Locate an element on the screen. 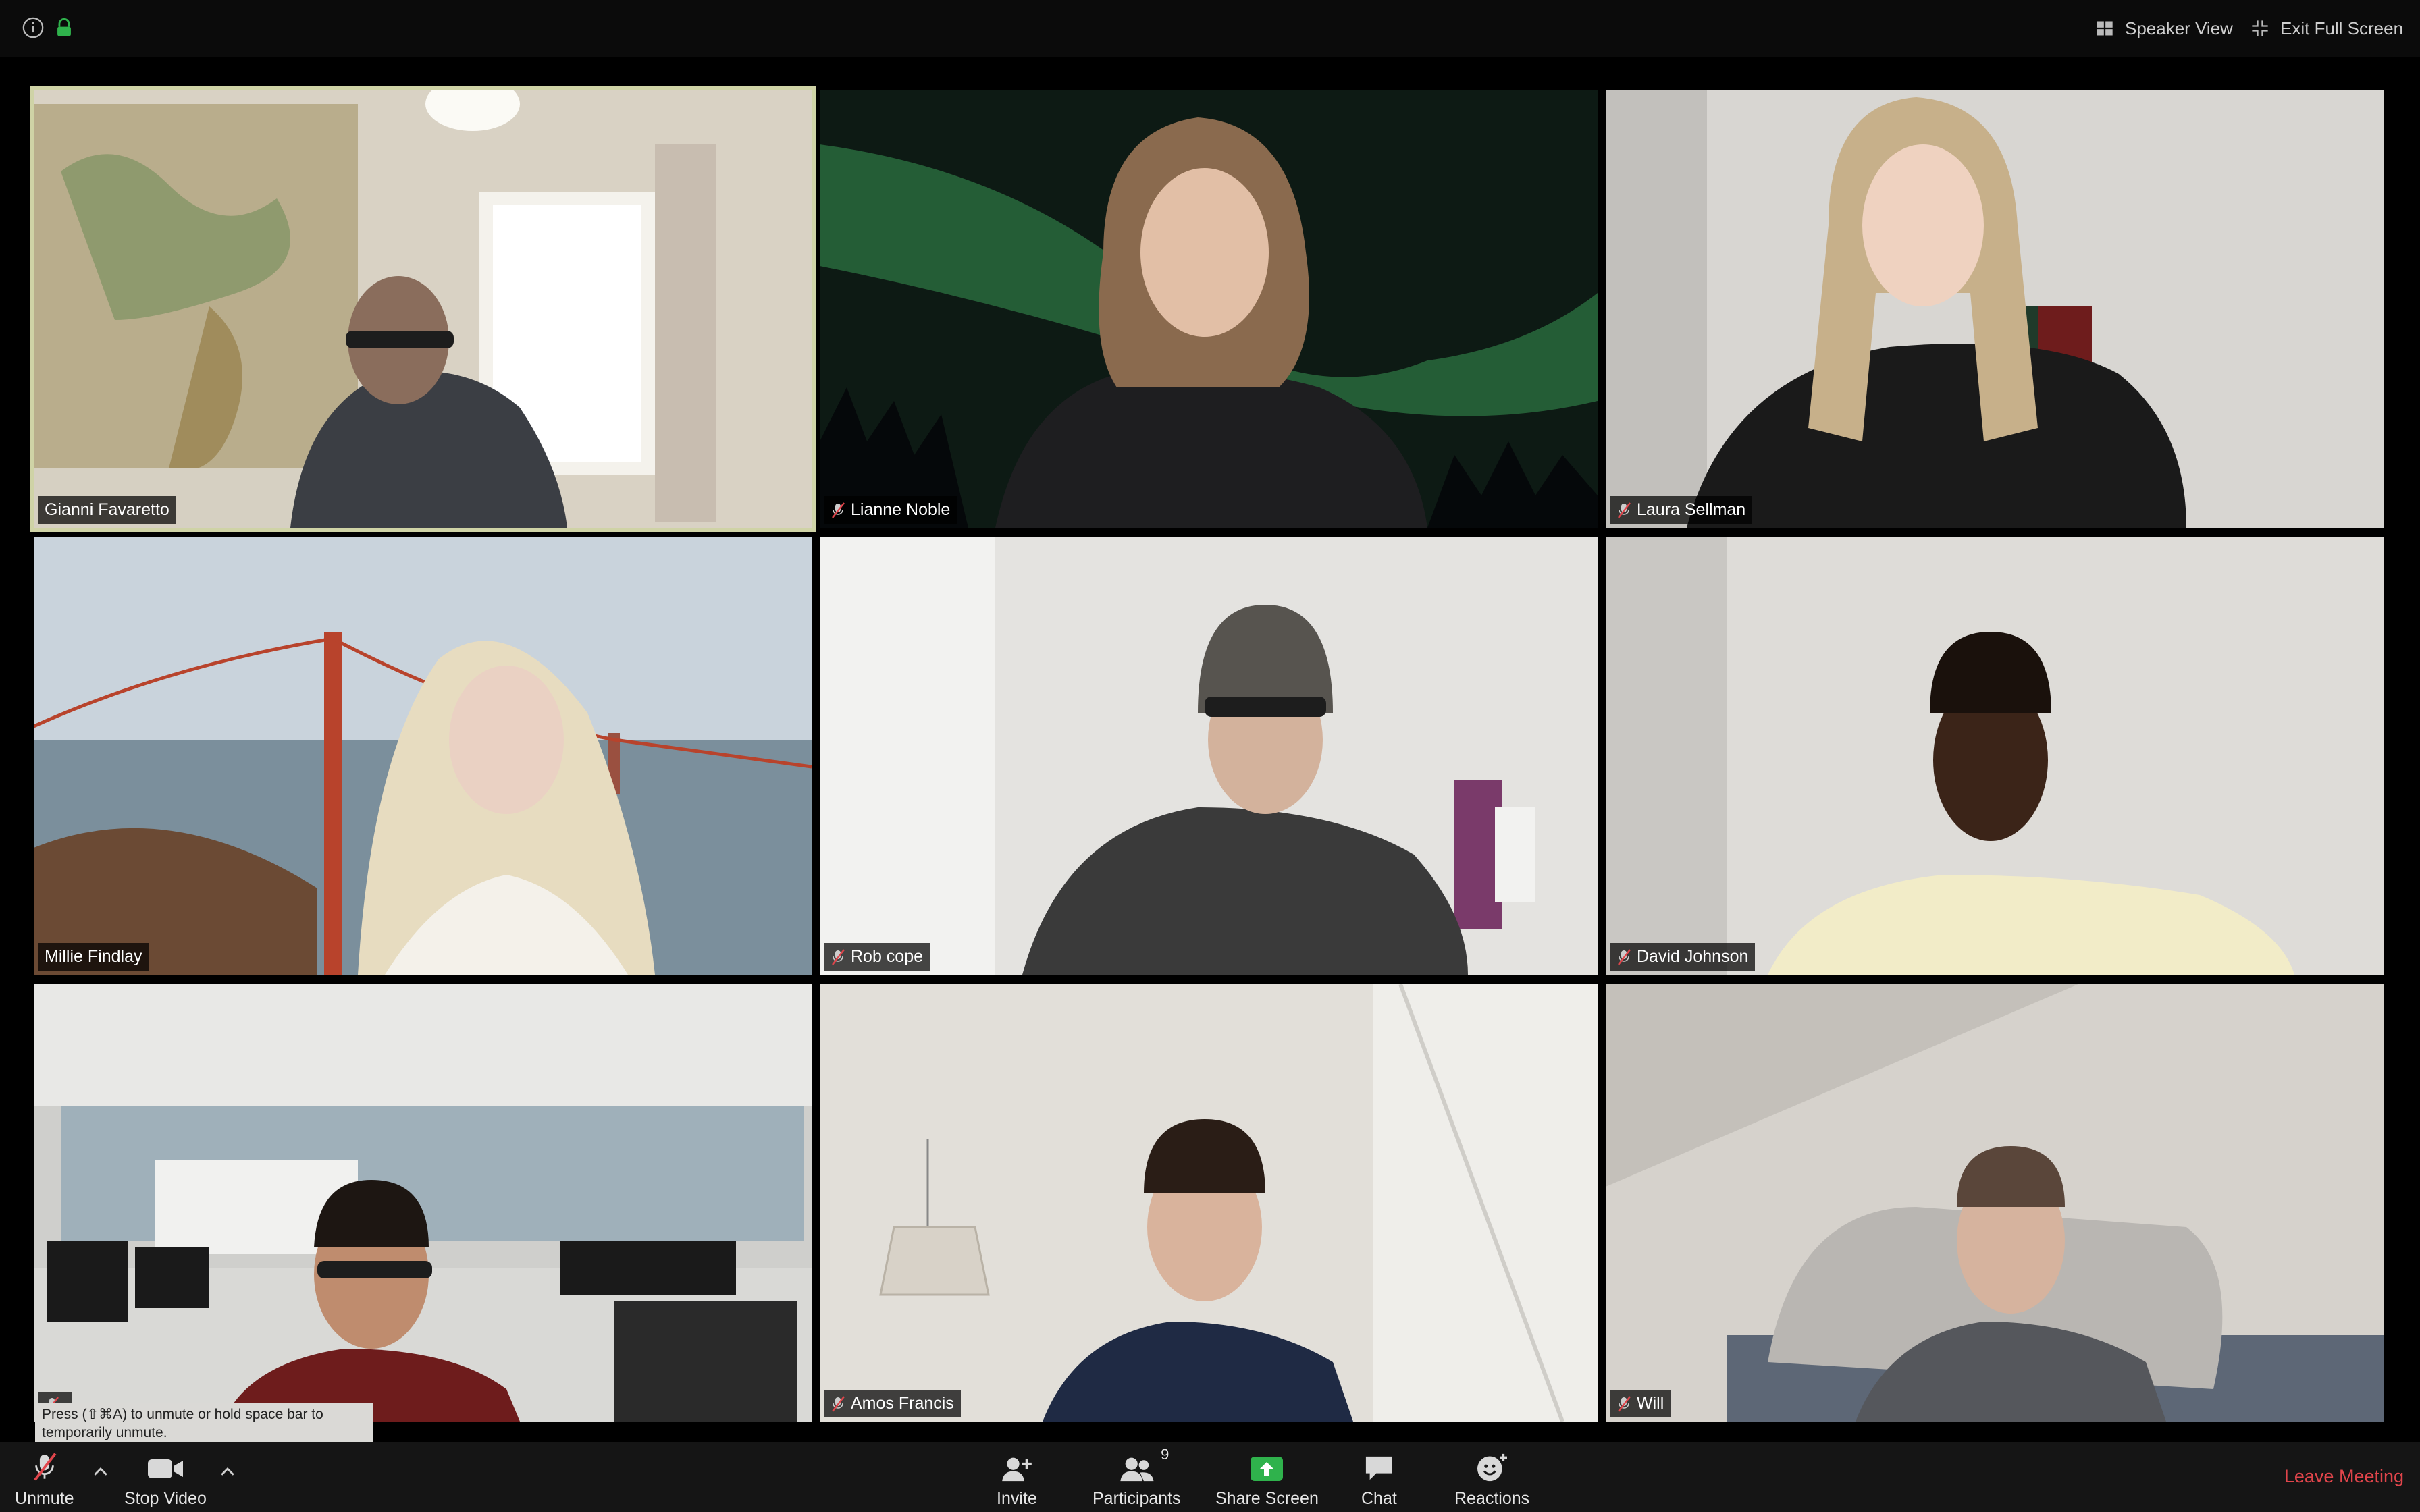 The image size is (2420, 1512). participant-name-tag: Will is located at coordinates (1640, 1404).